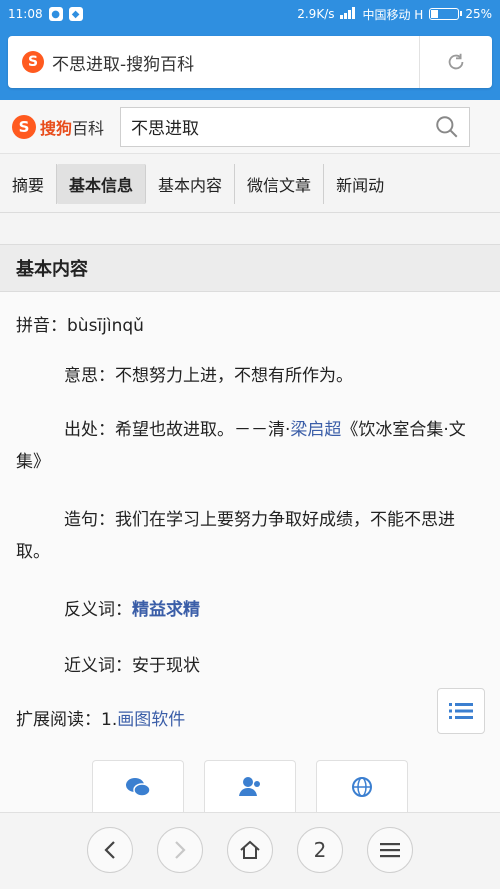 This screenshot has width=500, height=889. I want to click on tab-basic-info: 基本信息, so click(102, 183).